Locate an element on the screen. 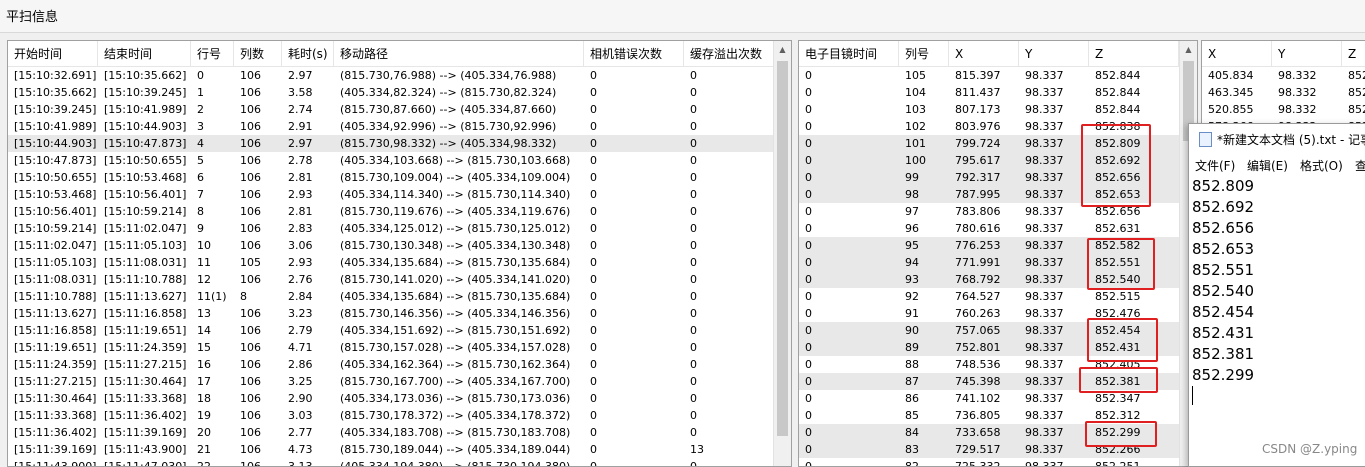 The height and width of the screenshot is (467, 1365). table-cell: 2.93 is located at coordinates (300, 194).